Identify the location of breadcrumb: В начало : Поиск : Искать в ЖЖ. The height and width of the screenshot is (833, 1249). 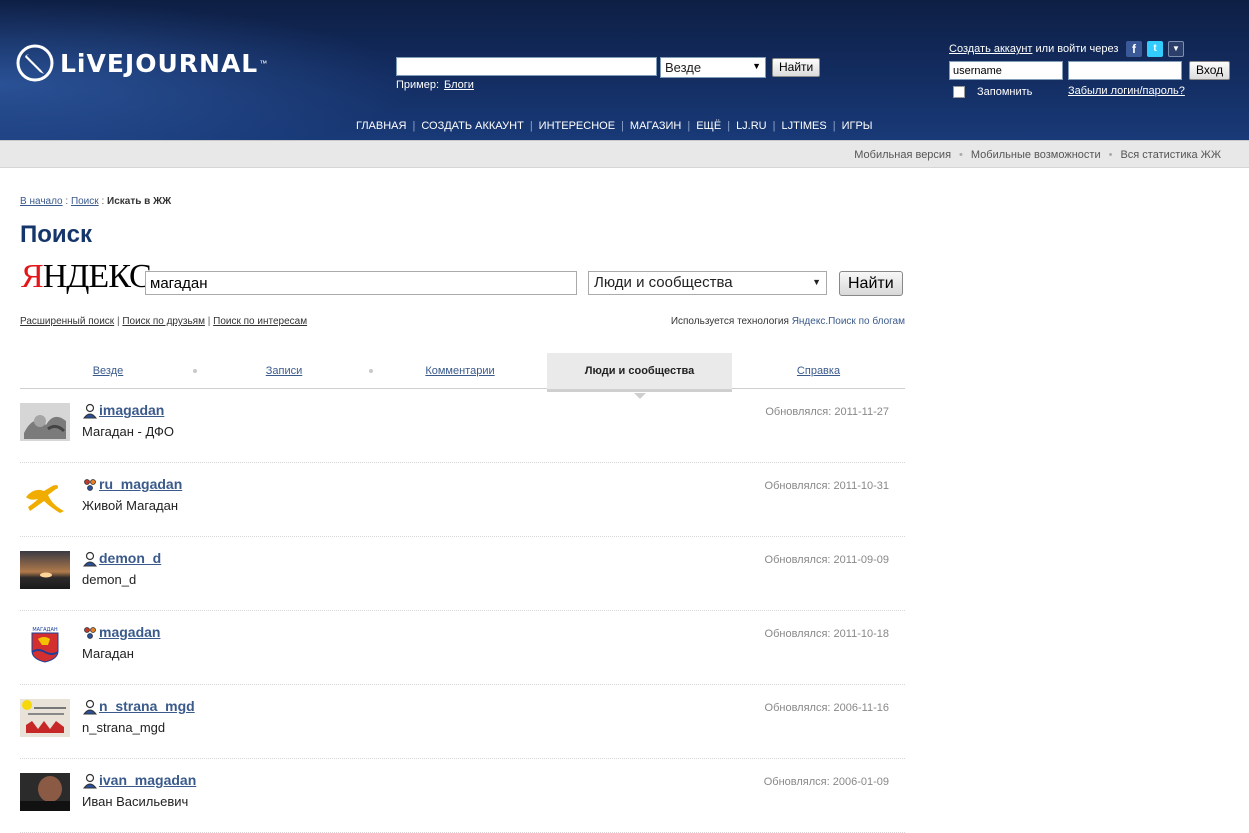
(96, 201).